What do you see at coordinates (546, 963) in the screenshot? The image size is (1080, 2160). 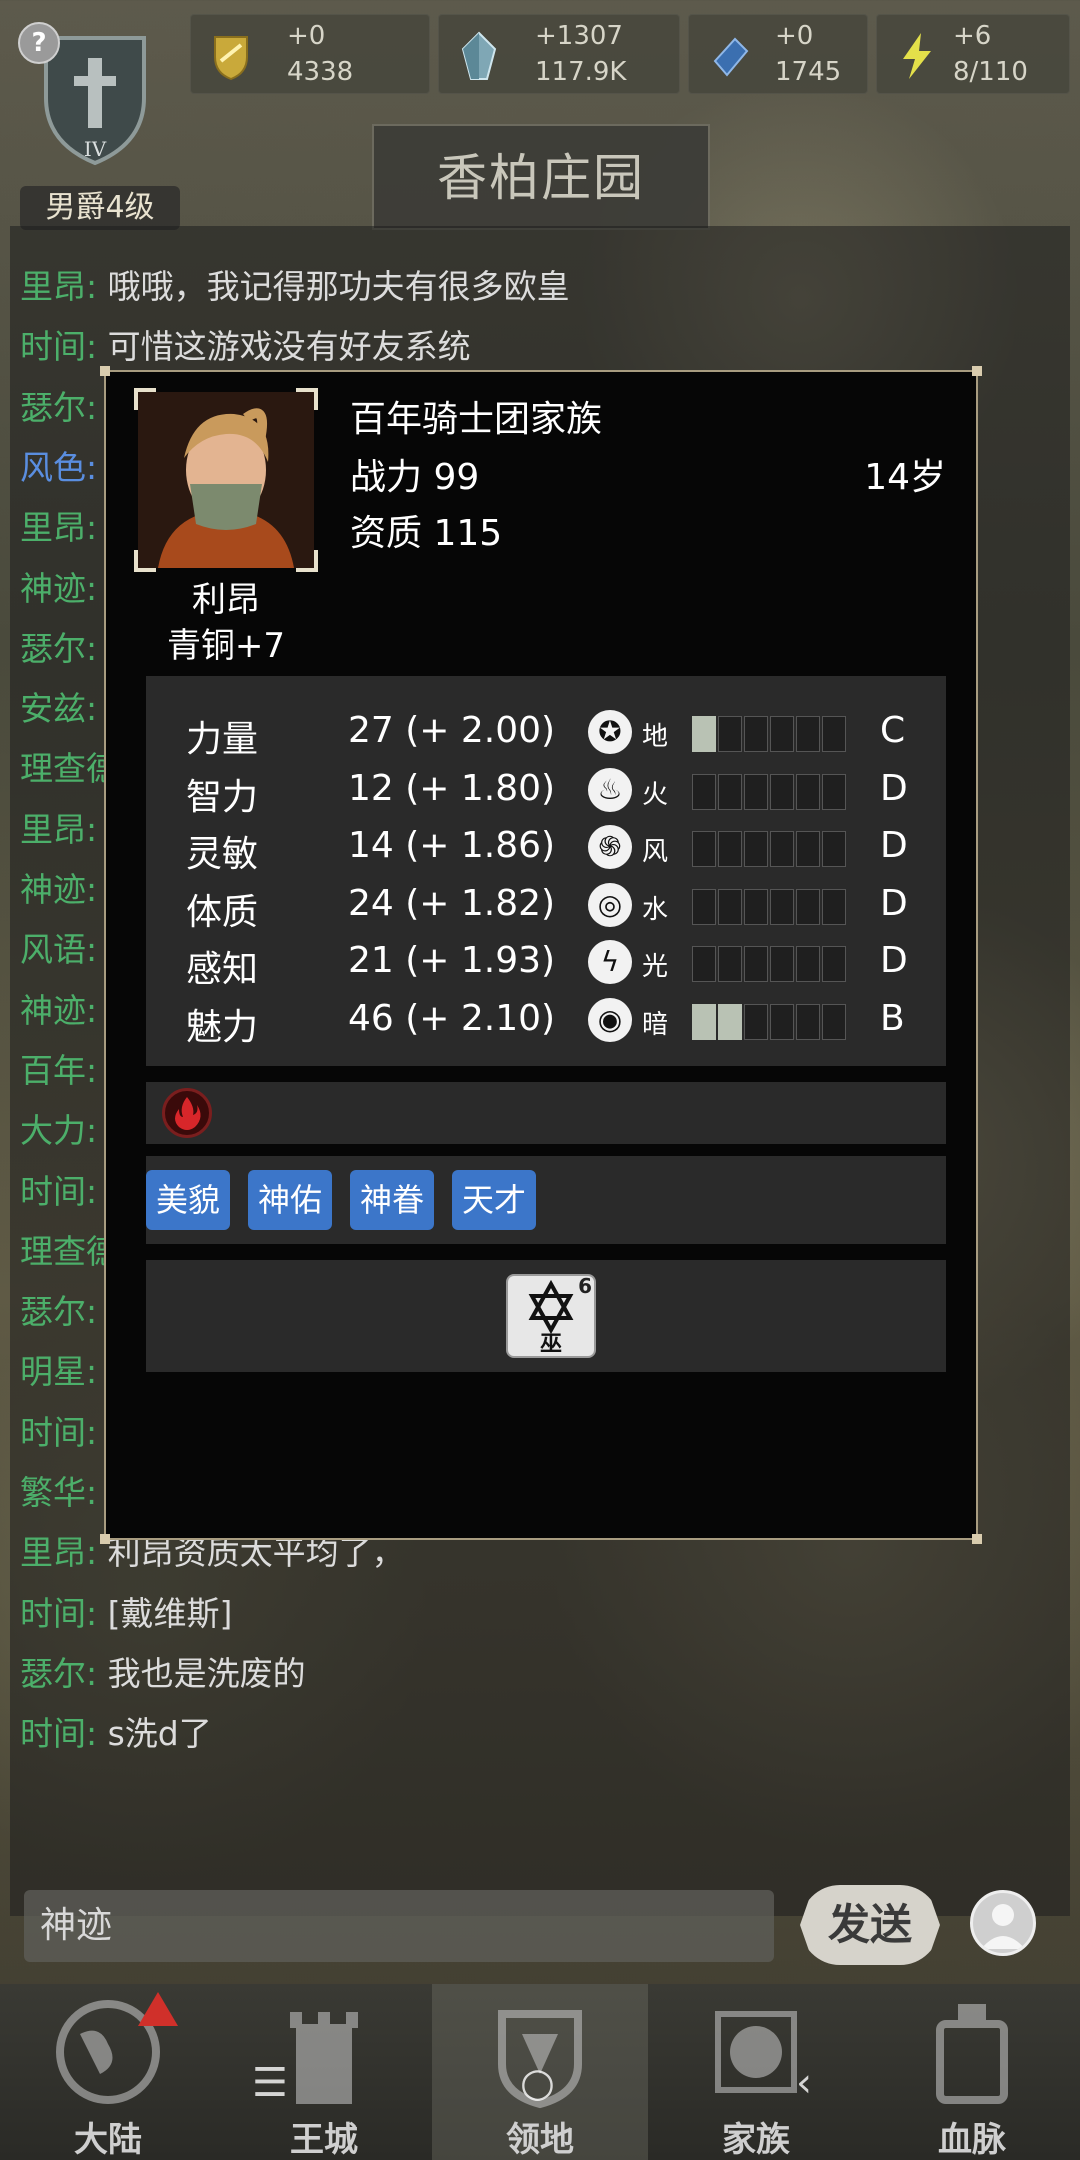 I see `stat-row: 感知 21 (+ 1.93) ϟ 光 D` at bounding box center [546, 963].